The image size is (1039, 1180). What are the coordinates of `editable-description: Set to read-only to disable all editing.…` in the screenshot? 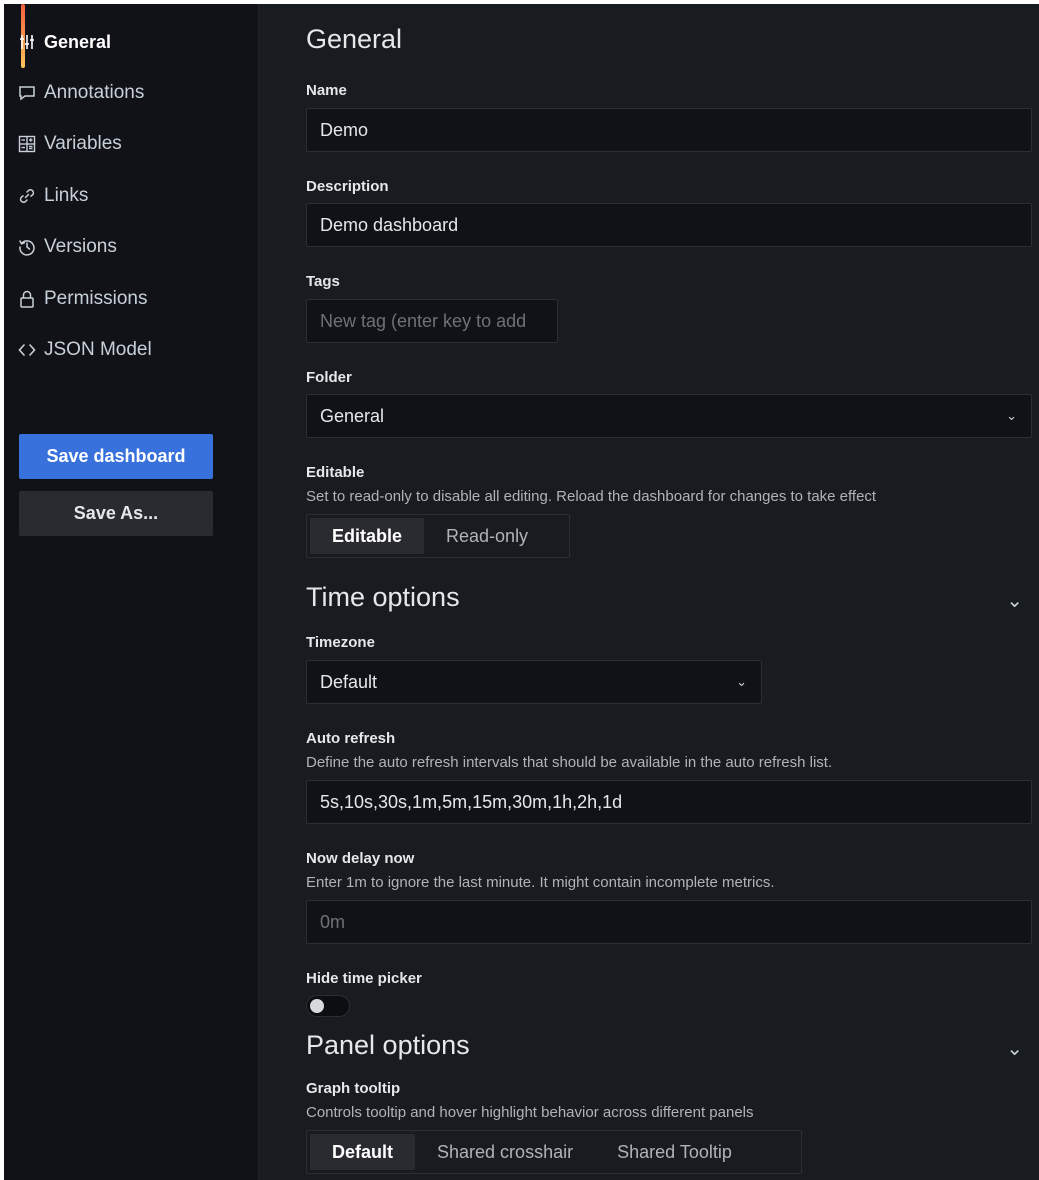 It's located at (591, 496).